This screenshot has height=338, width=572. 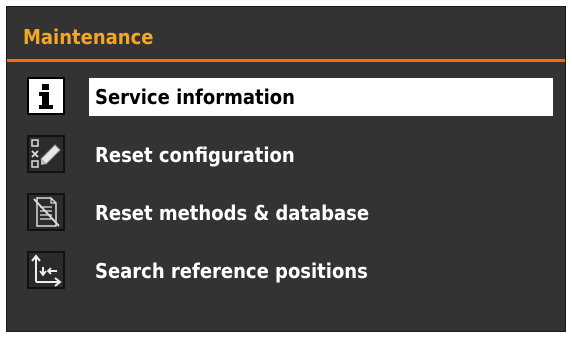 What do you see at coordinates (321, 97) in the screenshot?
I see `menu-item-label: Service information` at bounding box center [321, 97].